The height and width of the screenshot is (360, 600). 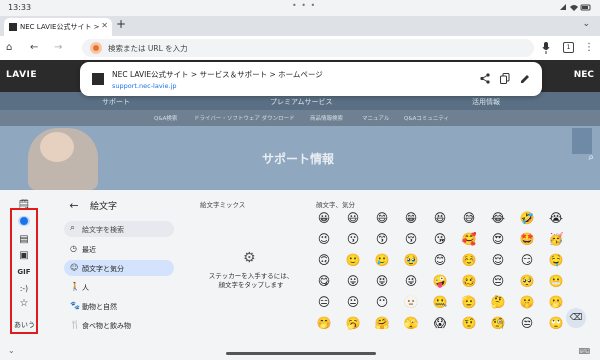 What do you see at coordinates (556, 302) in the screenshot?
I see `emoji-key: 🫢` at bounding box center [556, 302].